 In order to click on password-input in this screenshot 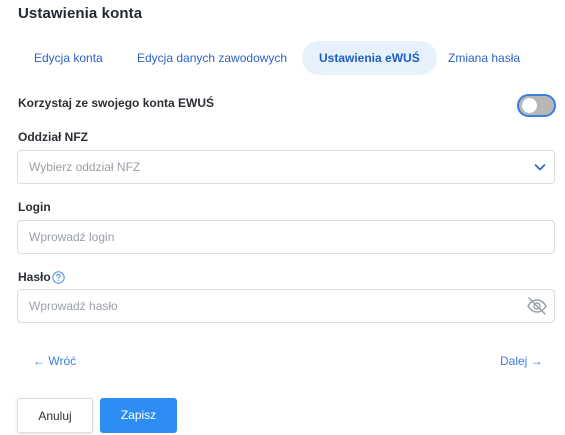, I will do `click(269, 306)`.